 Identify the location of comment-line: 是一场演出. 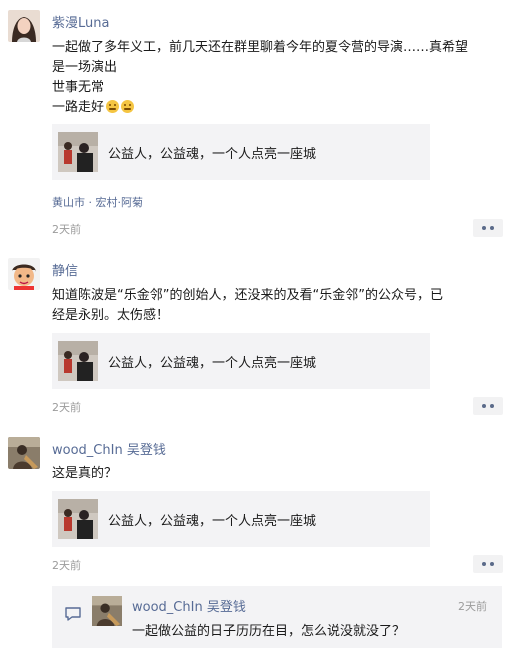
(85, 67).